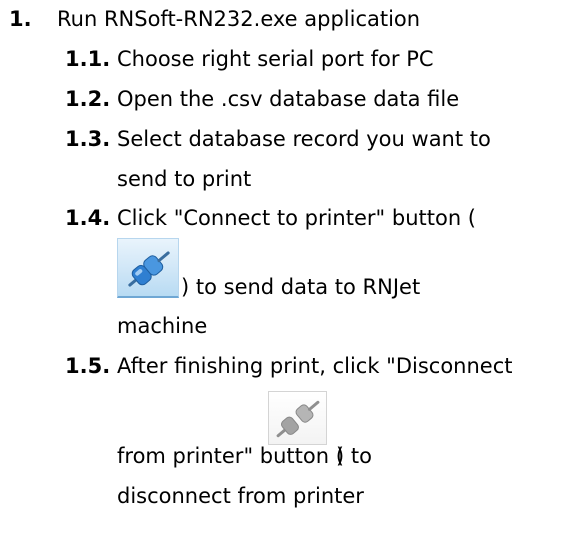 The width and height of the screenshot is (568, 533). What do you see at coordinates (240, 496) in the screenshot?
I see `item-text-1-5-line4: disconnect from printer` at bounding box center [240, 496].